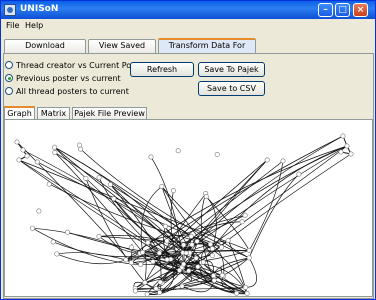  I want to click on window-title: UNISoN, so click(39, 9).